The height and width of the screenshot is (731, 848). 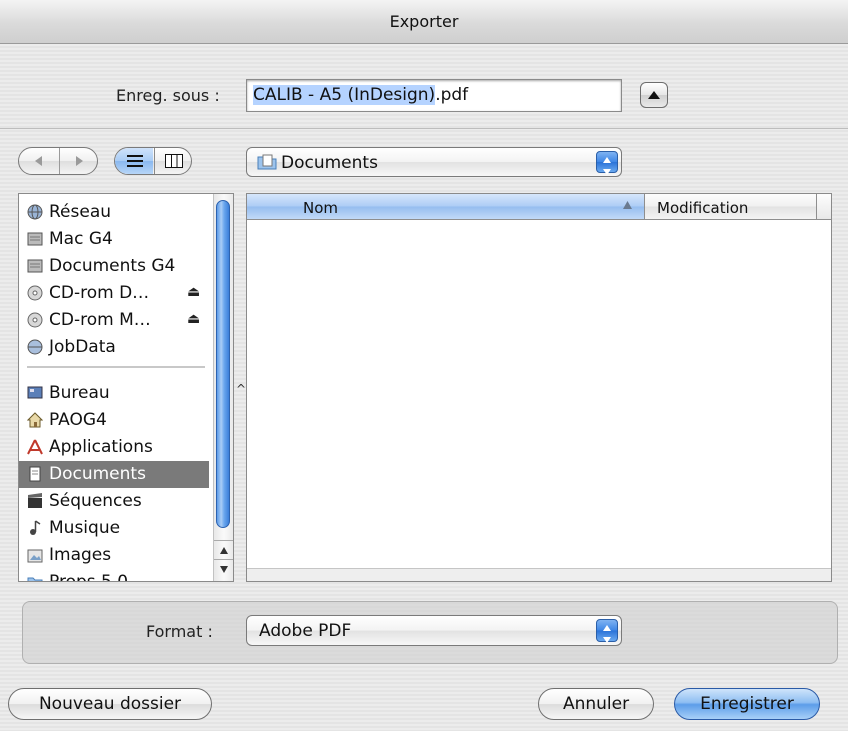 I want to click on sidebar-item-label: Documents G4, so click(x=112, y=266).